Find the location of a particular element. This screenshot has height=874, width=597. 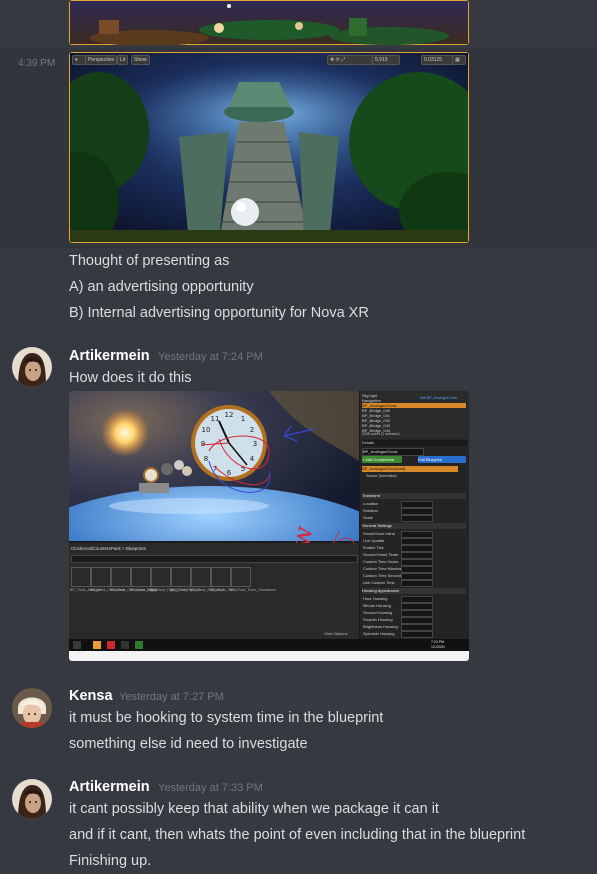

content-item-label: BP_Clock_Digital_Timer is located at coordinates (169, 590).